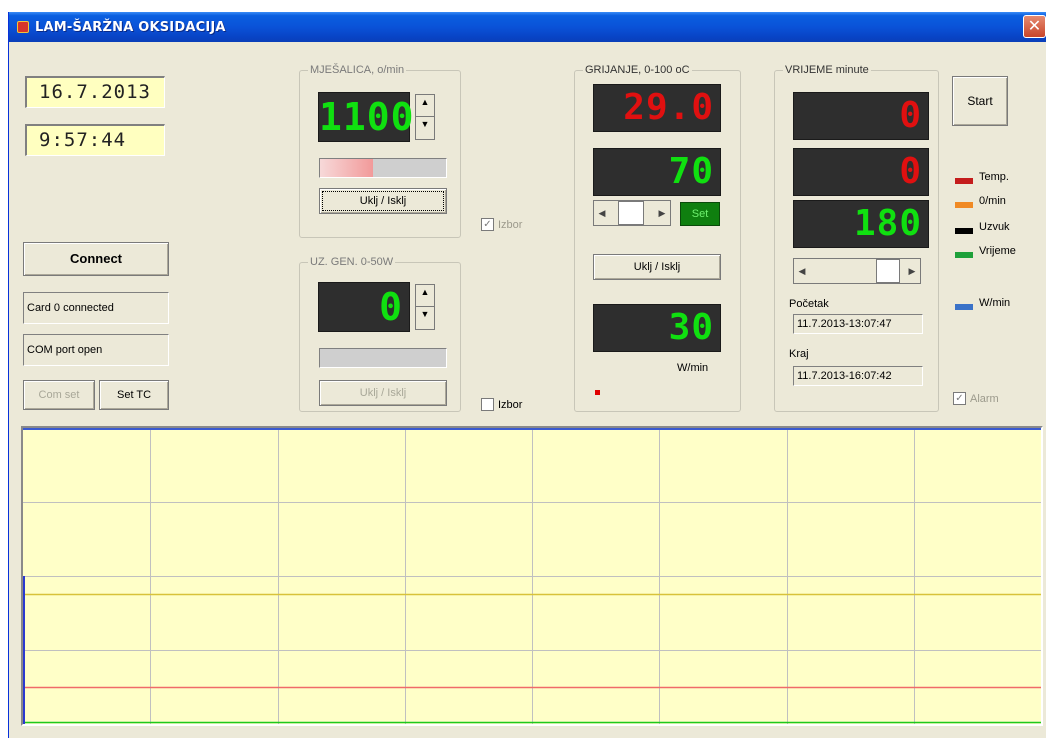 The image size is (1046, 738). What do you see at coordinates (964, 231) in the screenshot?
I see `legend-swatch-ultrasound` at bounding box center [964, 231].